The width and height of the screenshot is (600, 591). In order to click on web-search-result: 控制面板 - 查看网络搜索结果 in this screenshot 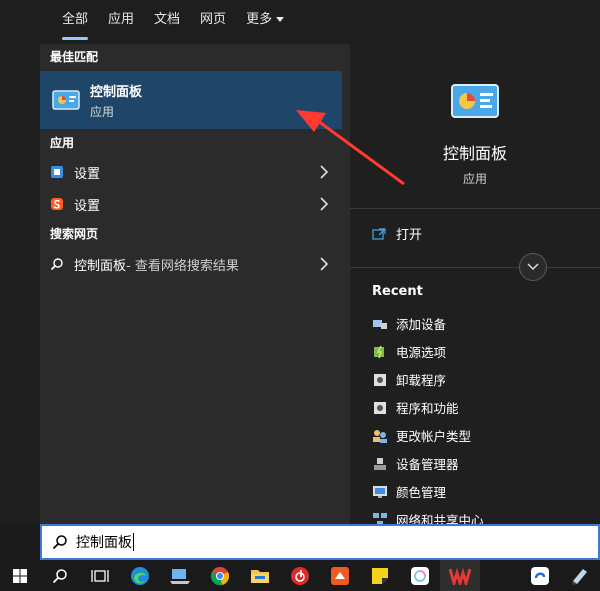, I will do `click(191, 264)`.